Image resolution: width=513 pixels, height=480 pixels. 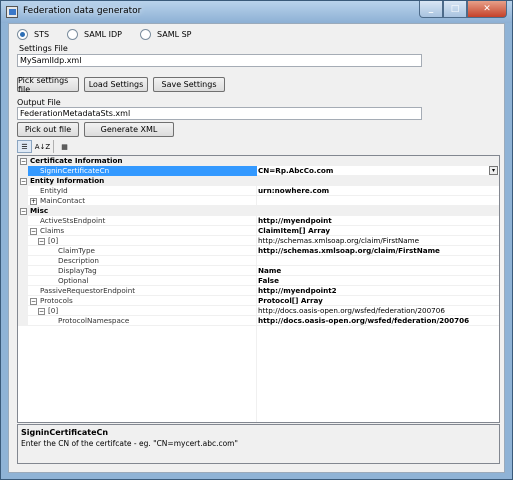 I want to click on property-name: MainContact, so click(x=63, y=200).